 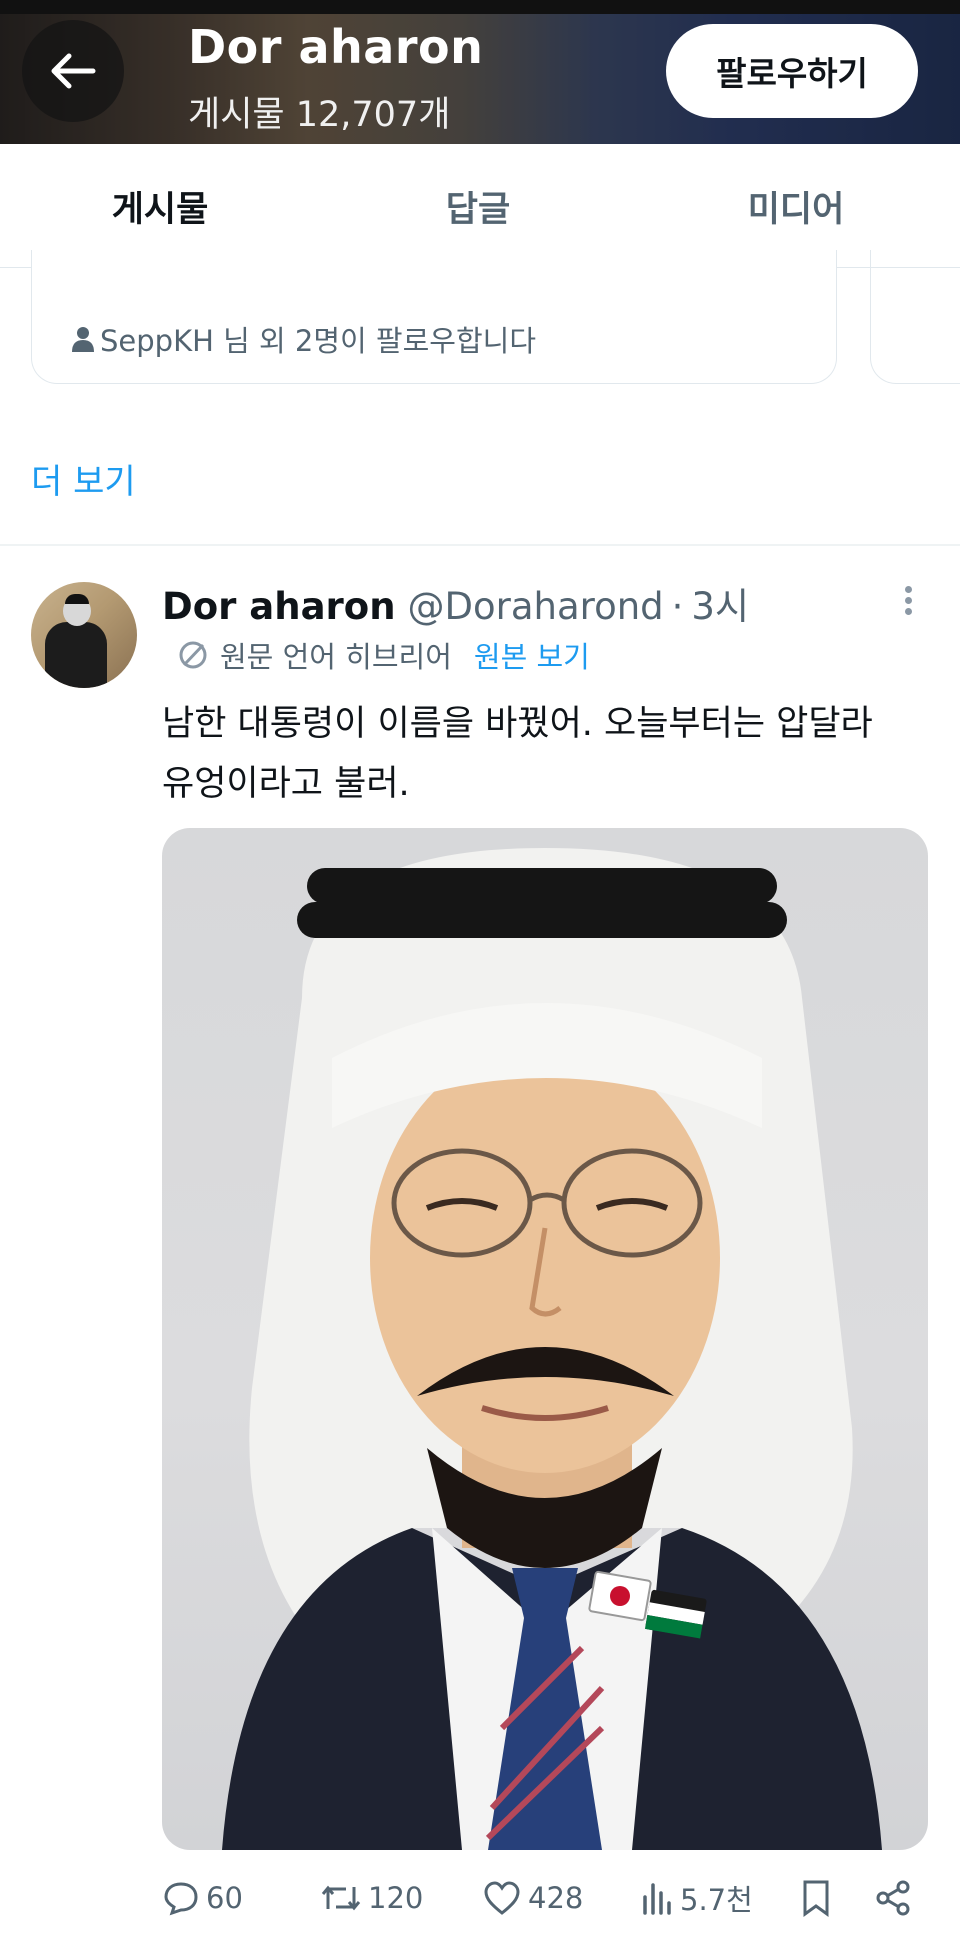 I want to click on reply-count: 60, so click(x=224, y=1898).